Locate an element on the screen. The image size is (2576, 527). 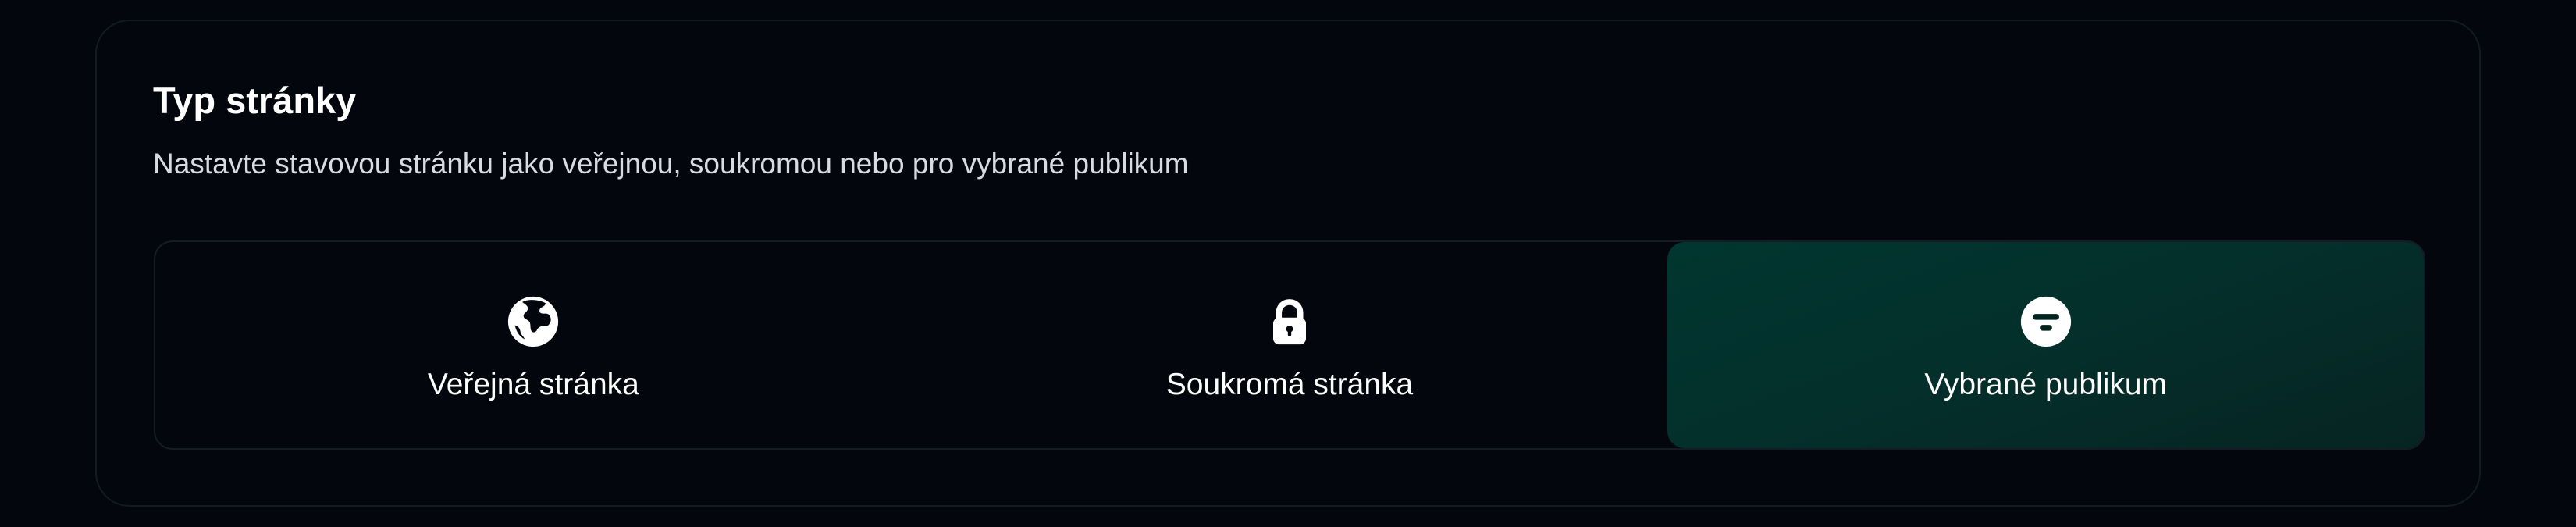
lock-icon is located at coordinates (1289, 322).